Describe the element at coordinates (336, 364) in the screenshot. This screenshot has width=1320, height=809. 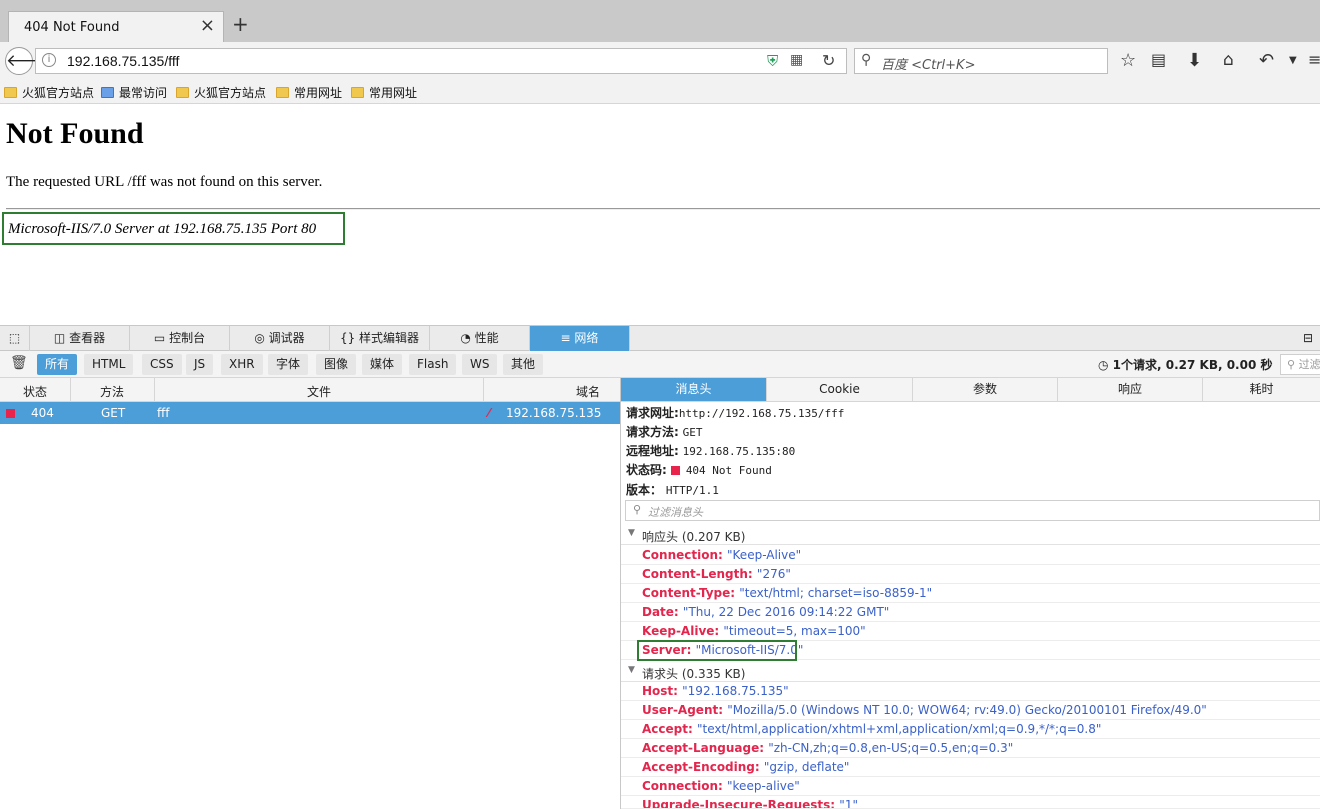
I see `filter-images: 图像` at that location.